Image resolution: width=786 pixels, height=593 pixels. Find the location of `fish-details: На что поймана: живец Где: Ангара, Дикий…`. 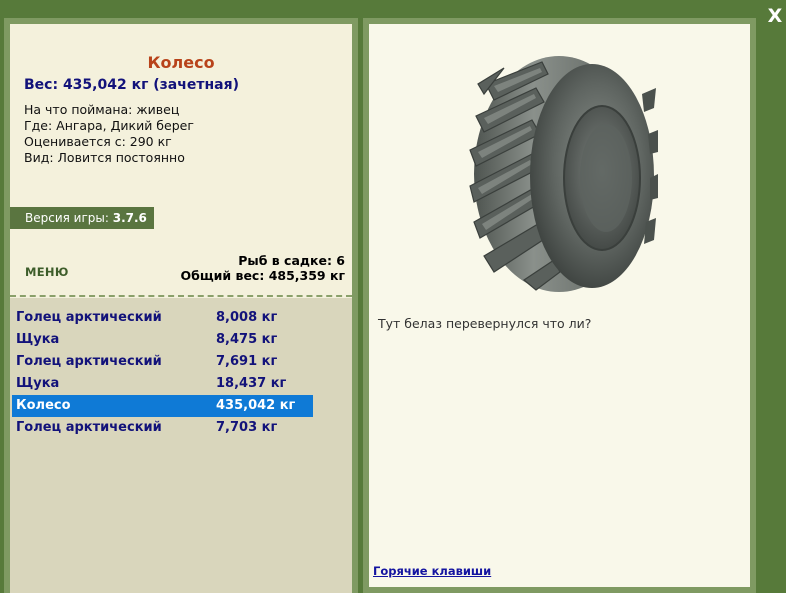

fish-details: На что поймана: живец Где: Ангара, Дикий… is located at coordinates (109, 134).